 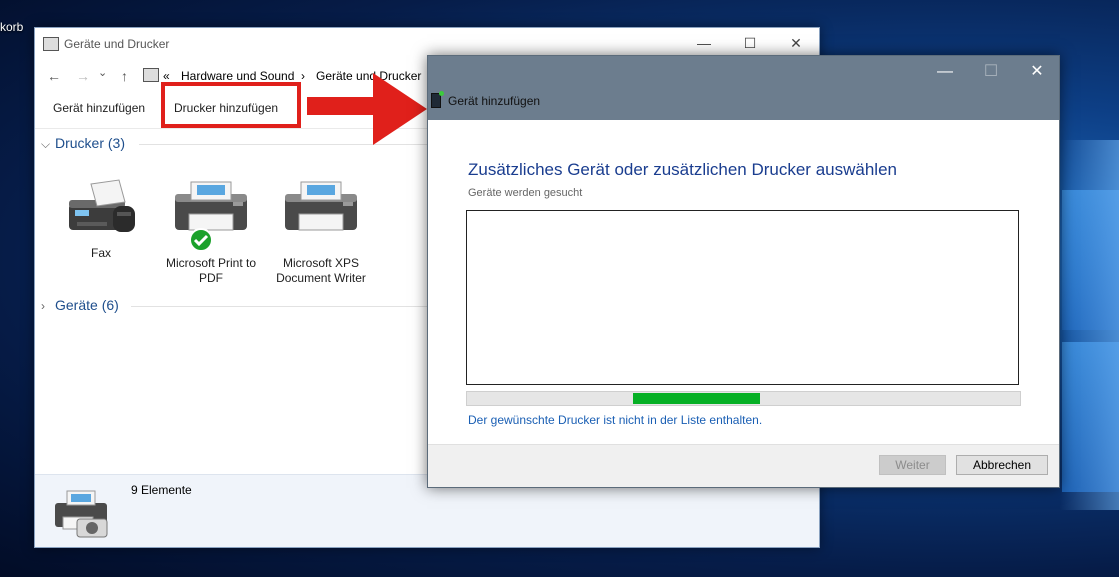 What do you see at coordinates (231, 105) in the screenshot?
I see `highlight-box` at bounding box center [231, 105].